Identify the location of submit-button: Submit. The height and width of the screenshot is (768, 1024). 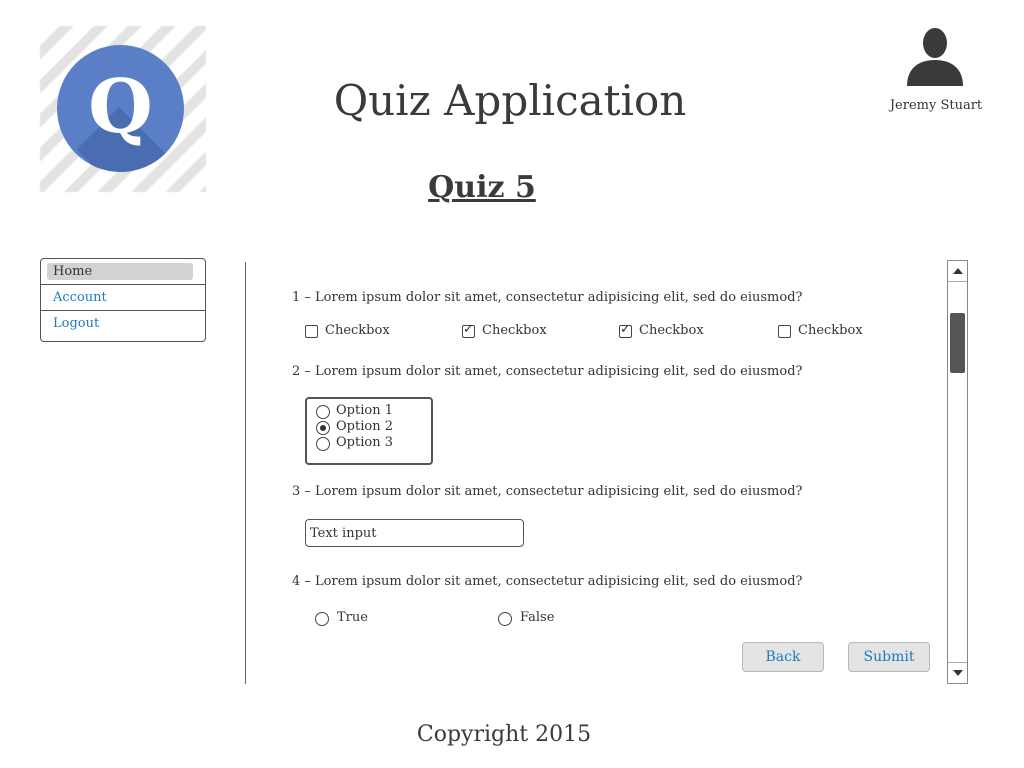
(889, 657).